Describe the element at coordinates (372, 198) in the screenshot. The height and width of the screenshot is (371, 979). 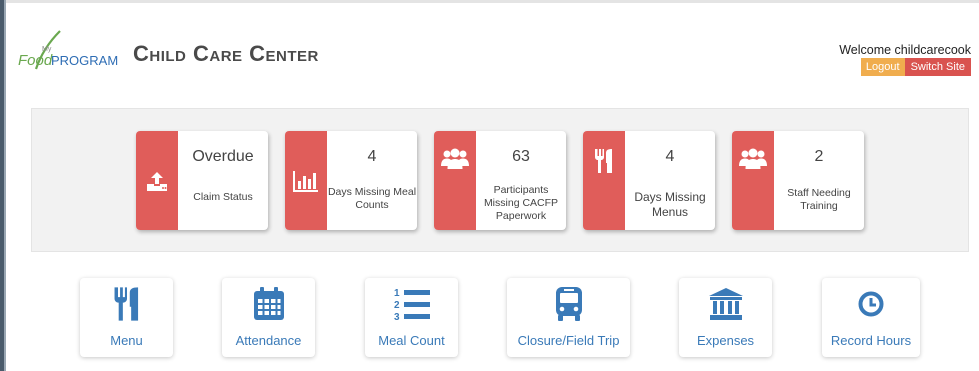
I see `card-label: Days Missing Meal Counts` at that location.